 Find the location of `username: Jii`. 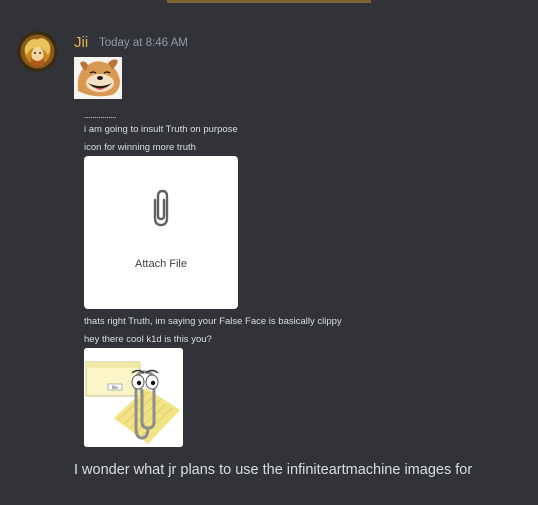

username: Jii is located at coordinates (81, 42).